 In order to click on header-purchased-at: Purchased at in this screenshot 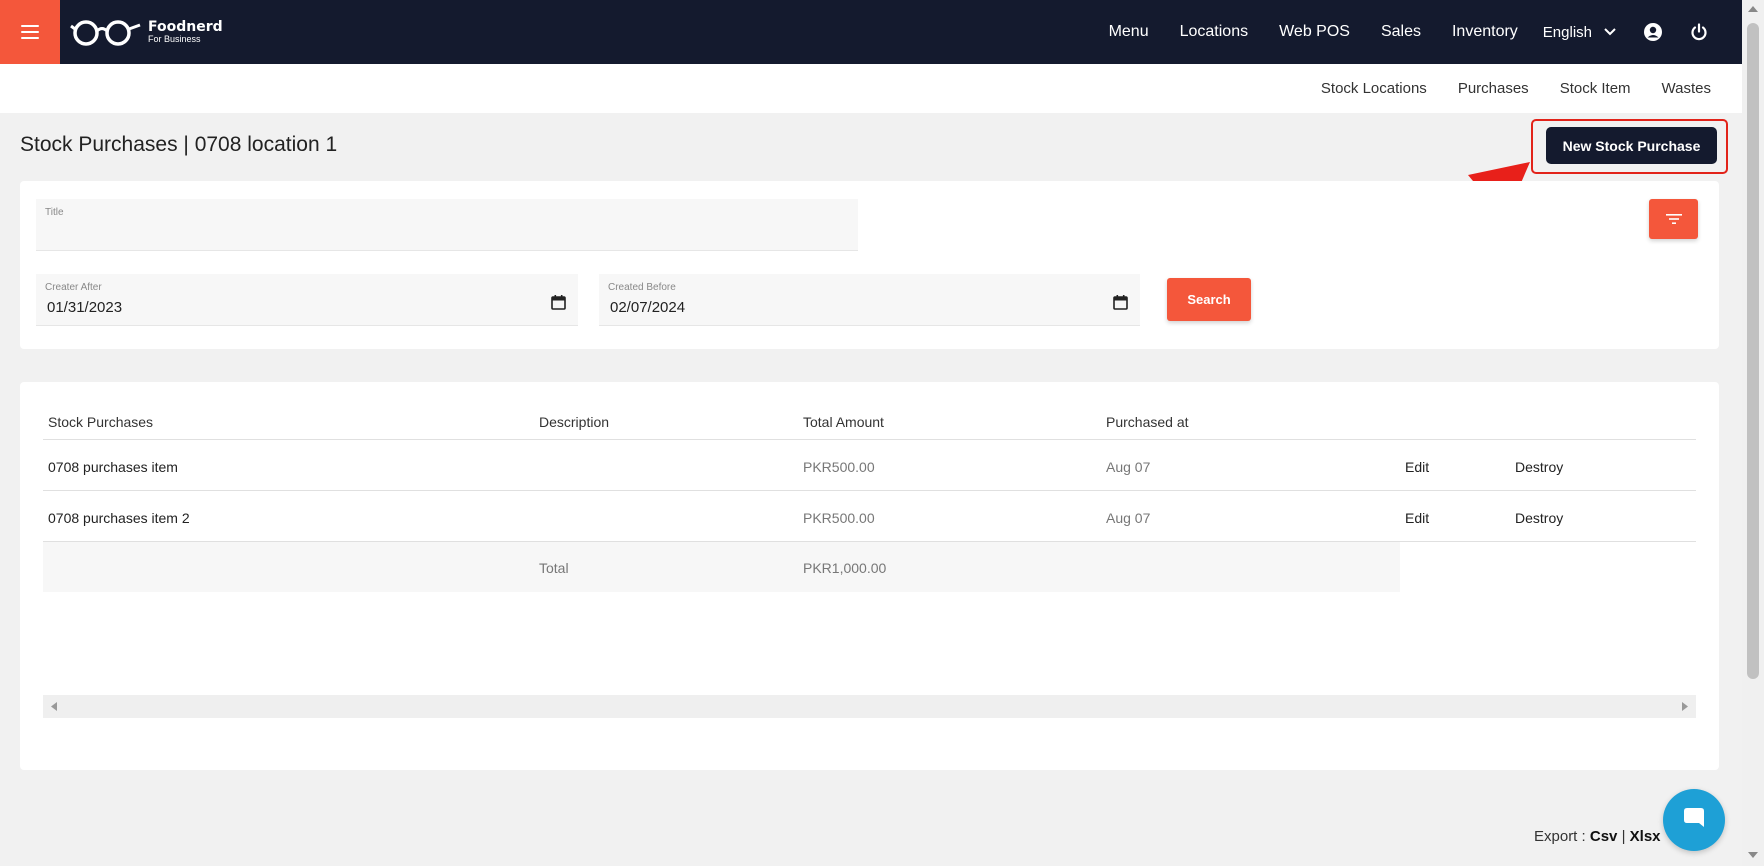, I will do `click(1147, 422)`.